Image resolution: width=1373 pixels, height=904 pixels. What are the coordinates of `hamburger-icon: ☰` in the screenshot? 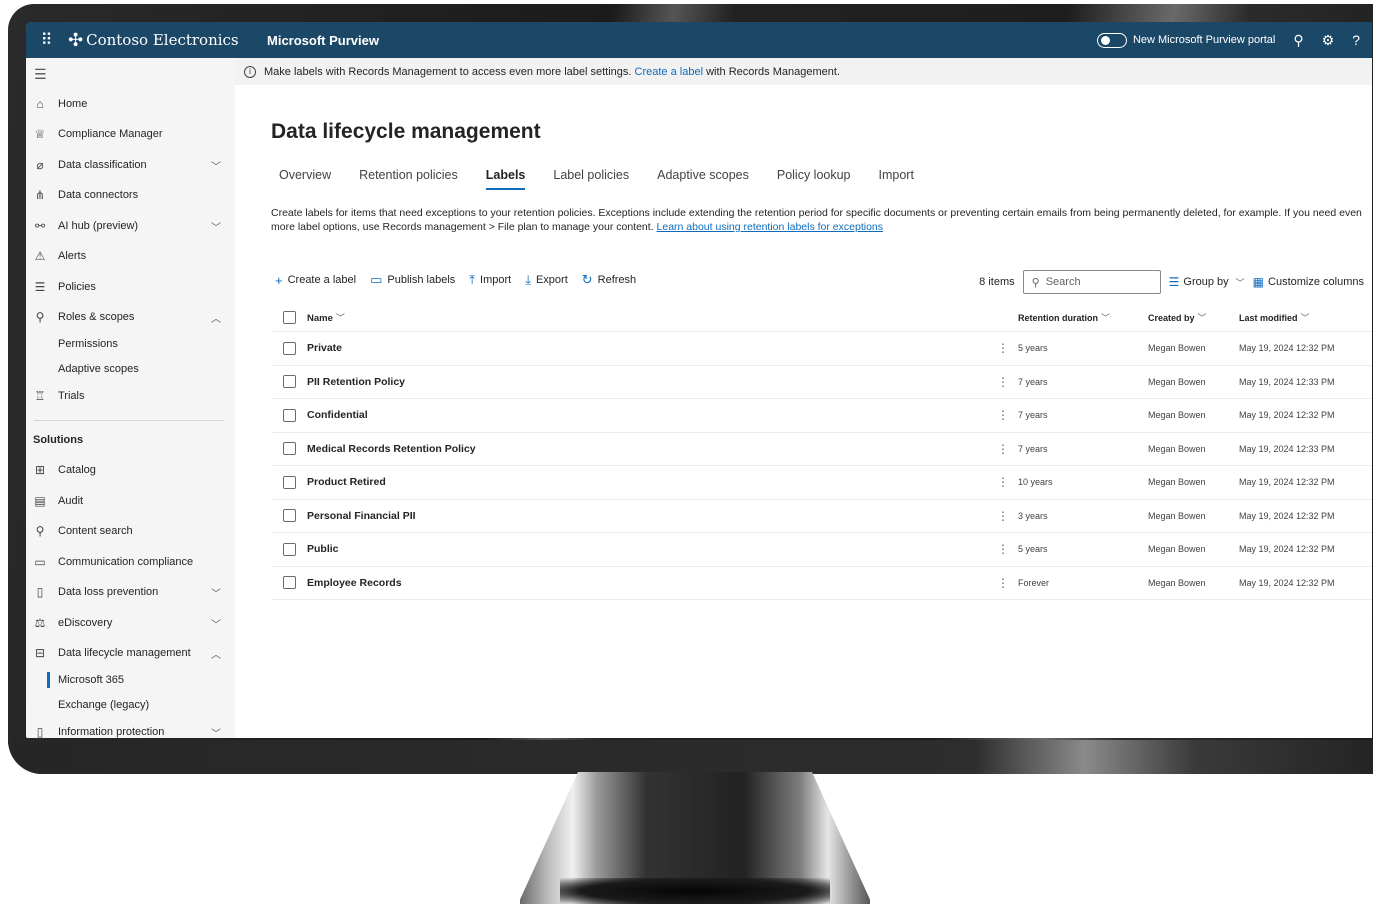 It's located at (40, 74).